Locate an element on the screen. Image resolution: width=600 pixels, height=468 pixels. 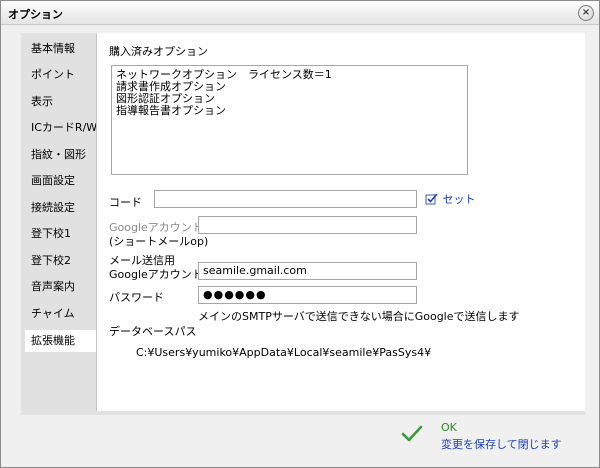
close-button: × is located at coordinates (586, 13).